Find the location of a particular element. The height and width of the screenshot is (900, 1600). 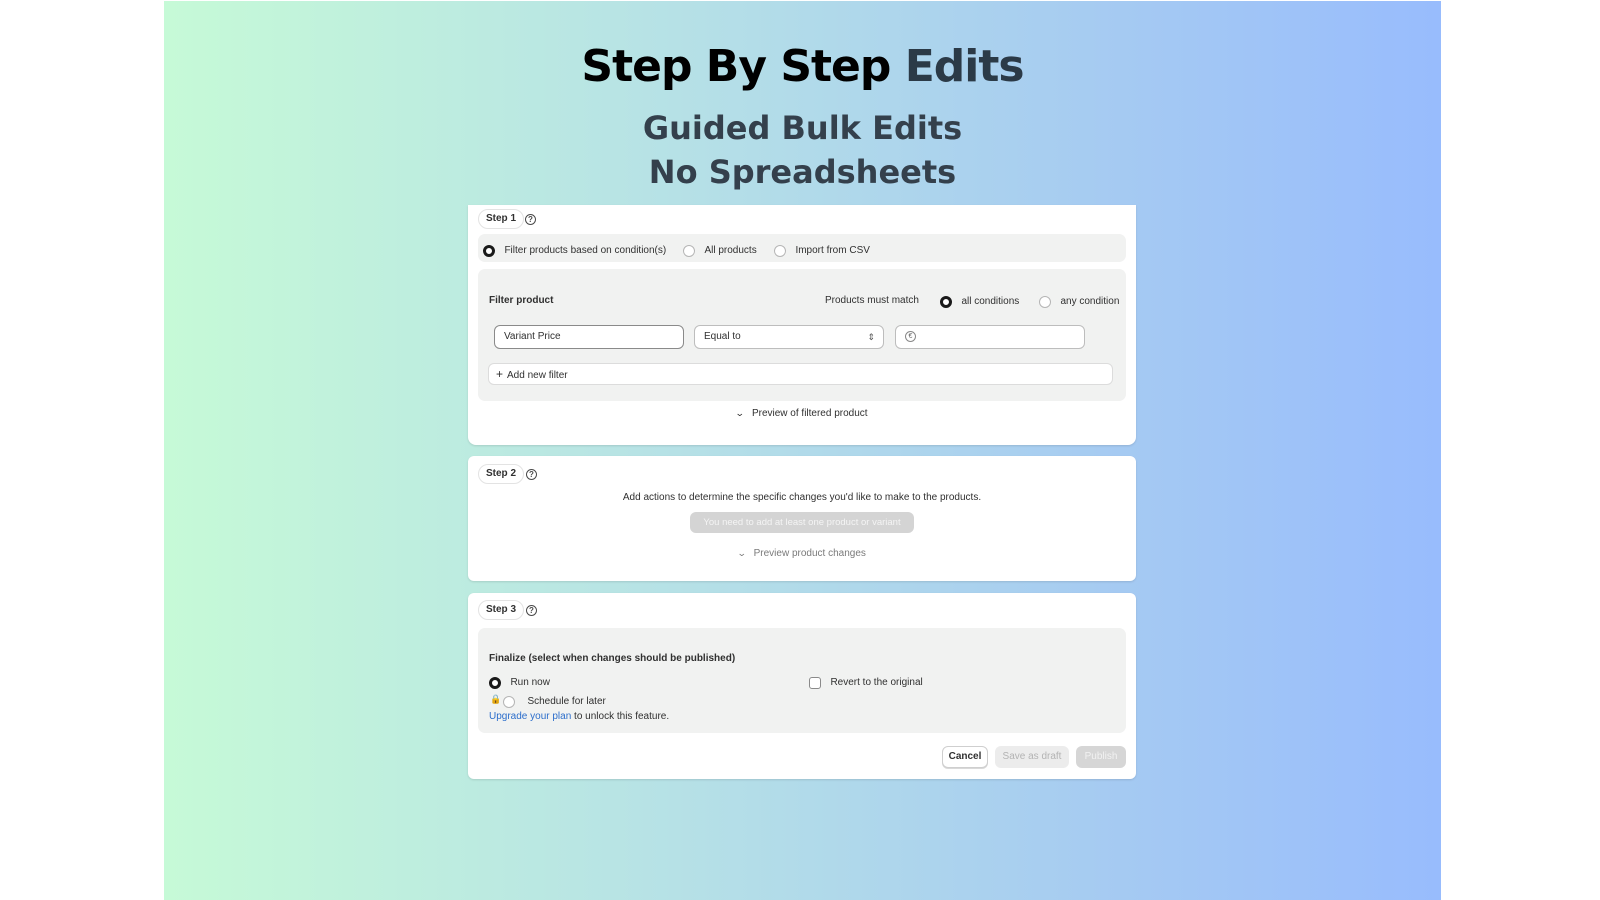

match-all-conditions: all conditions is located at coordinates (979, 302).